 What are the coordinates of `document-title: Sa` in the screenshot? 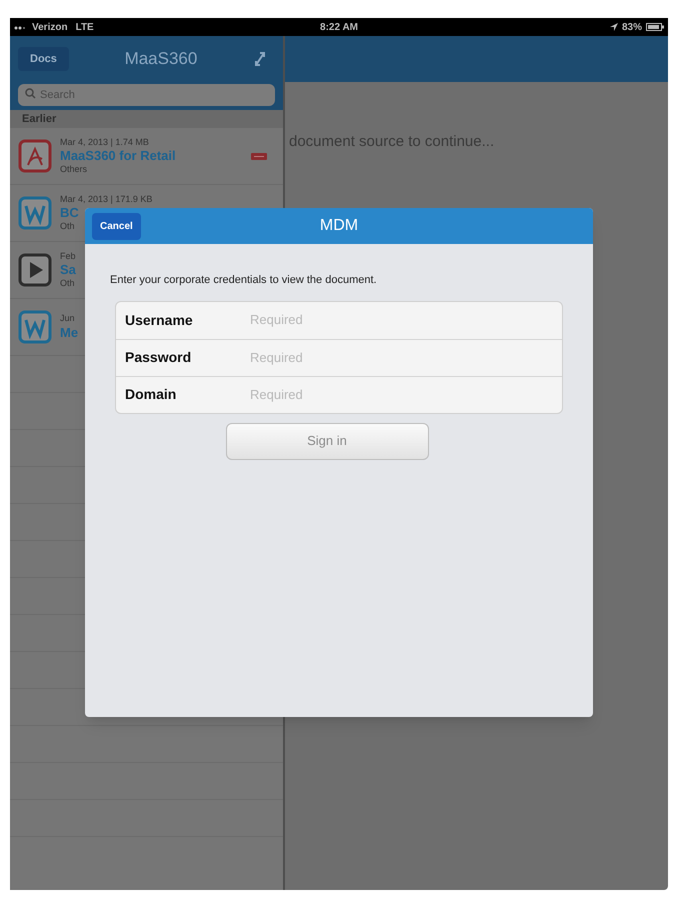 It's located at (68, 270).